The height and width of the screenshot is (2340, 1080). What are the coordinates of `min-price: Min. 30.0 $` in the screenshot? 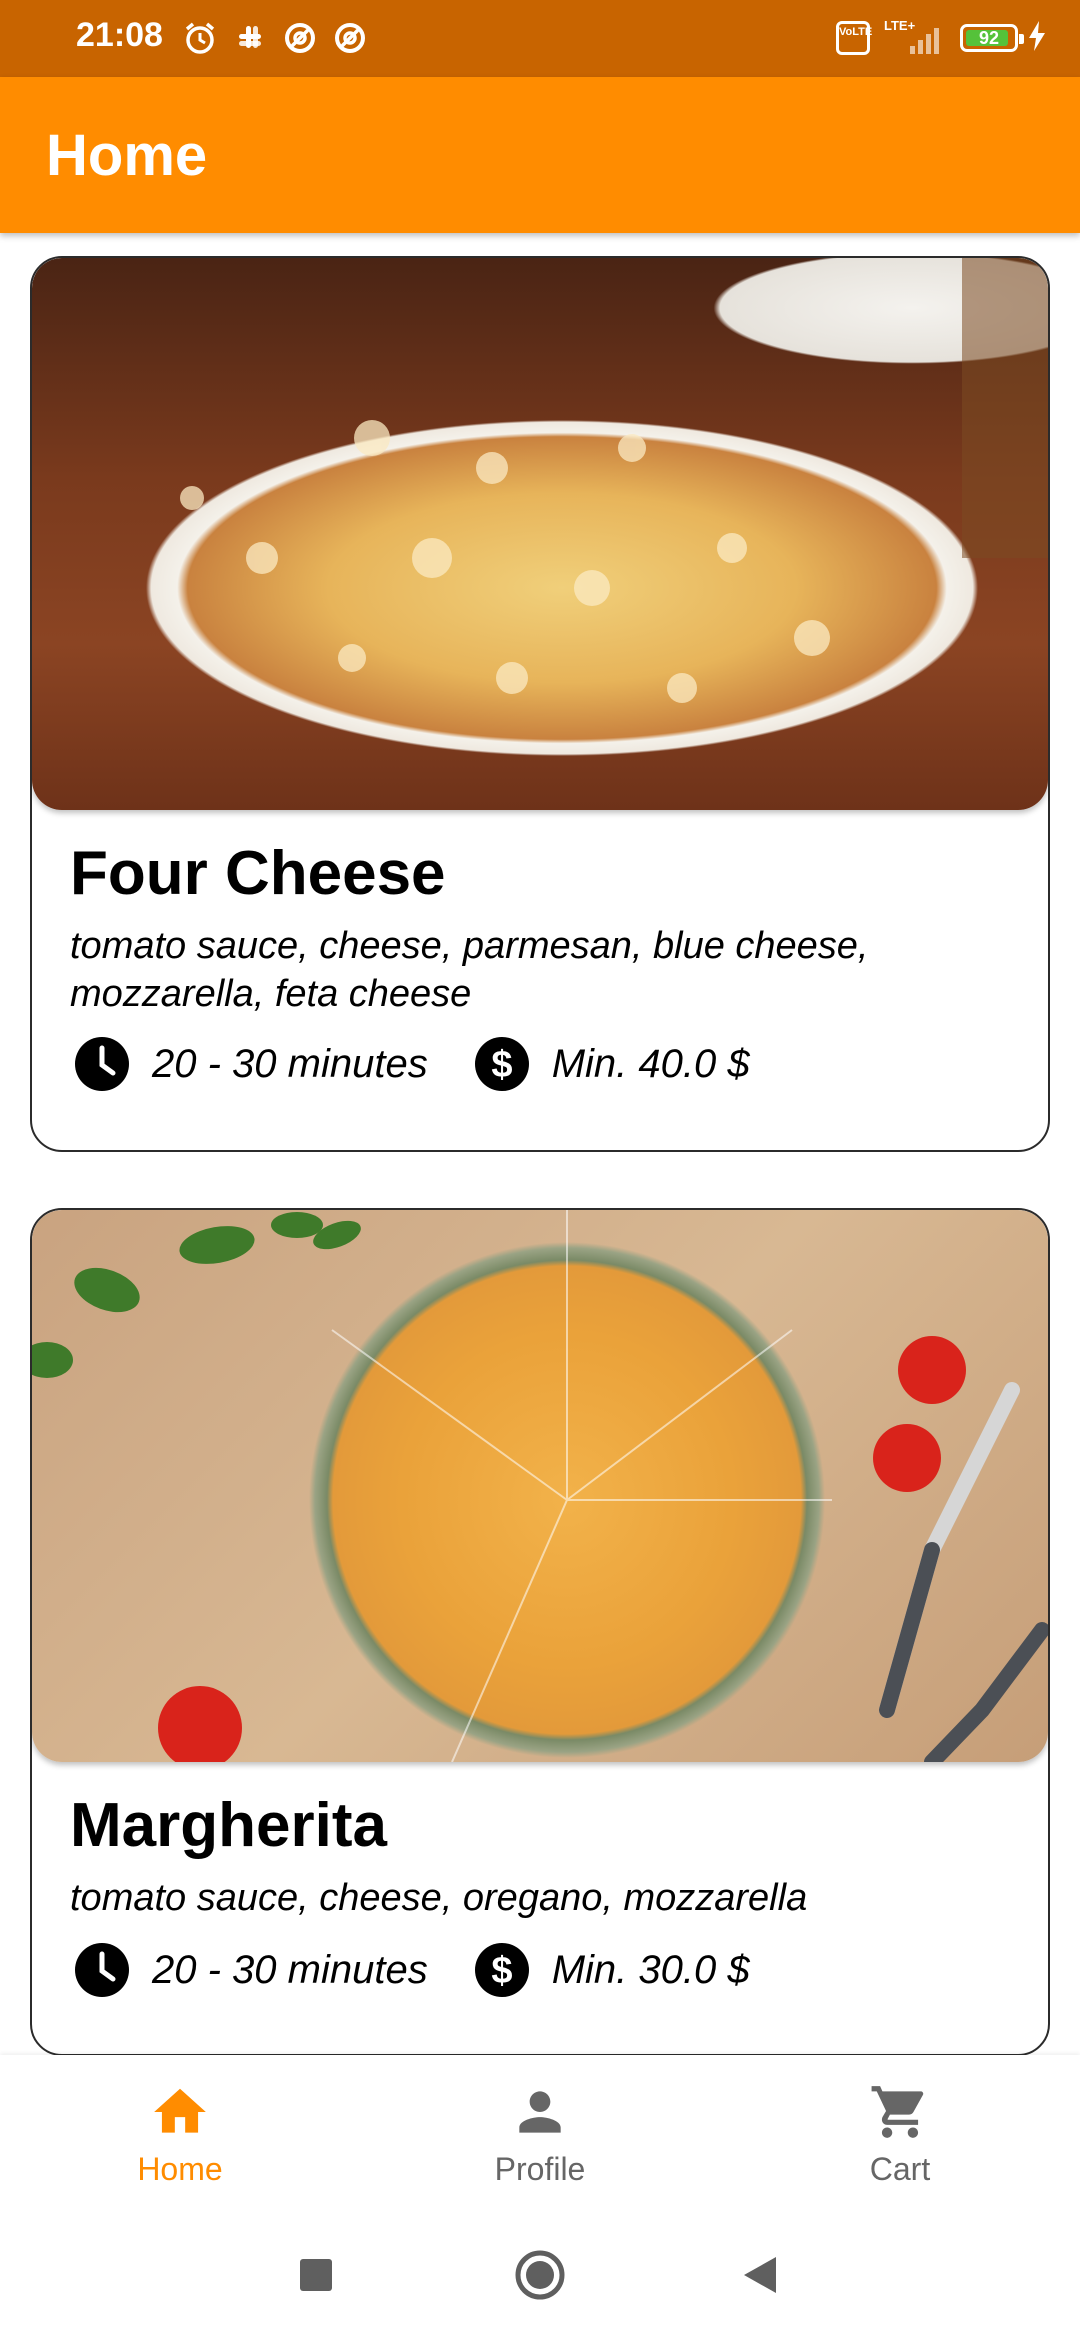 It's located at (650, 1969).